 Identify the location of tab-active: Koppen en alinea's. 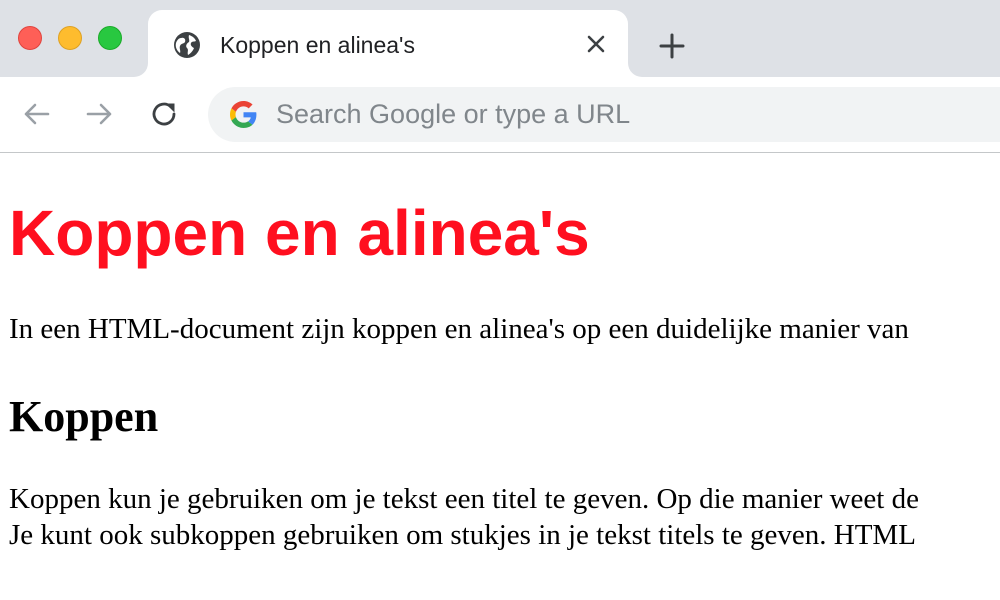
(388, 43).